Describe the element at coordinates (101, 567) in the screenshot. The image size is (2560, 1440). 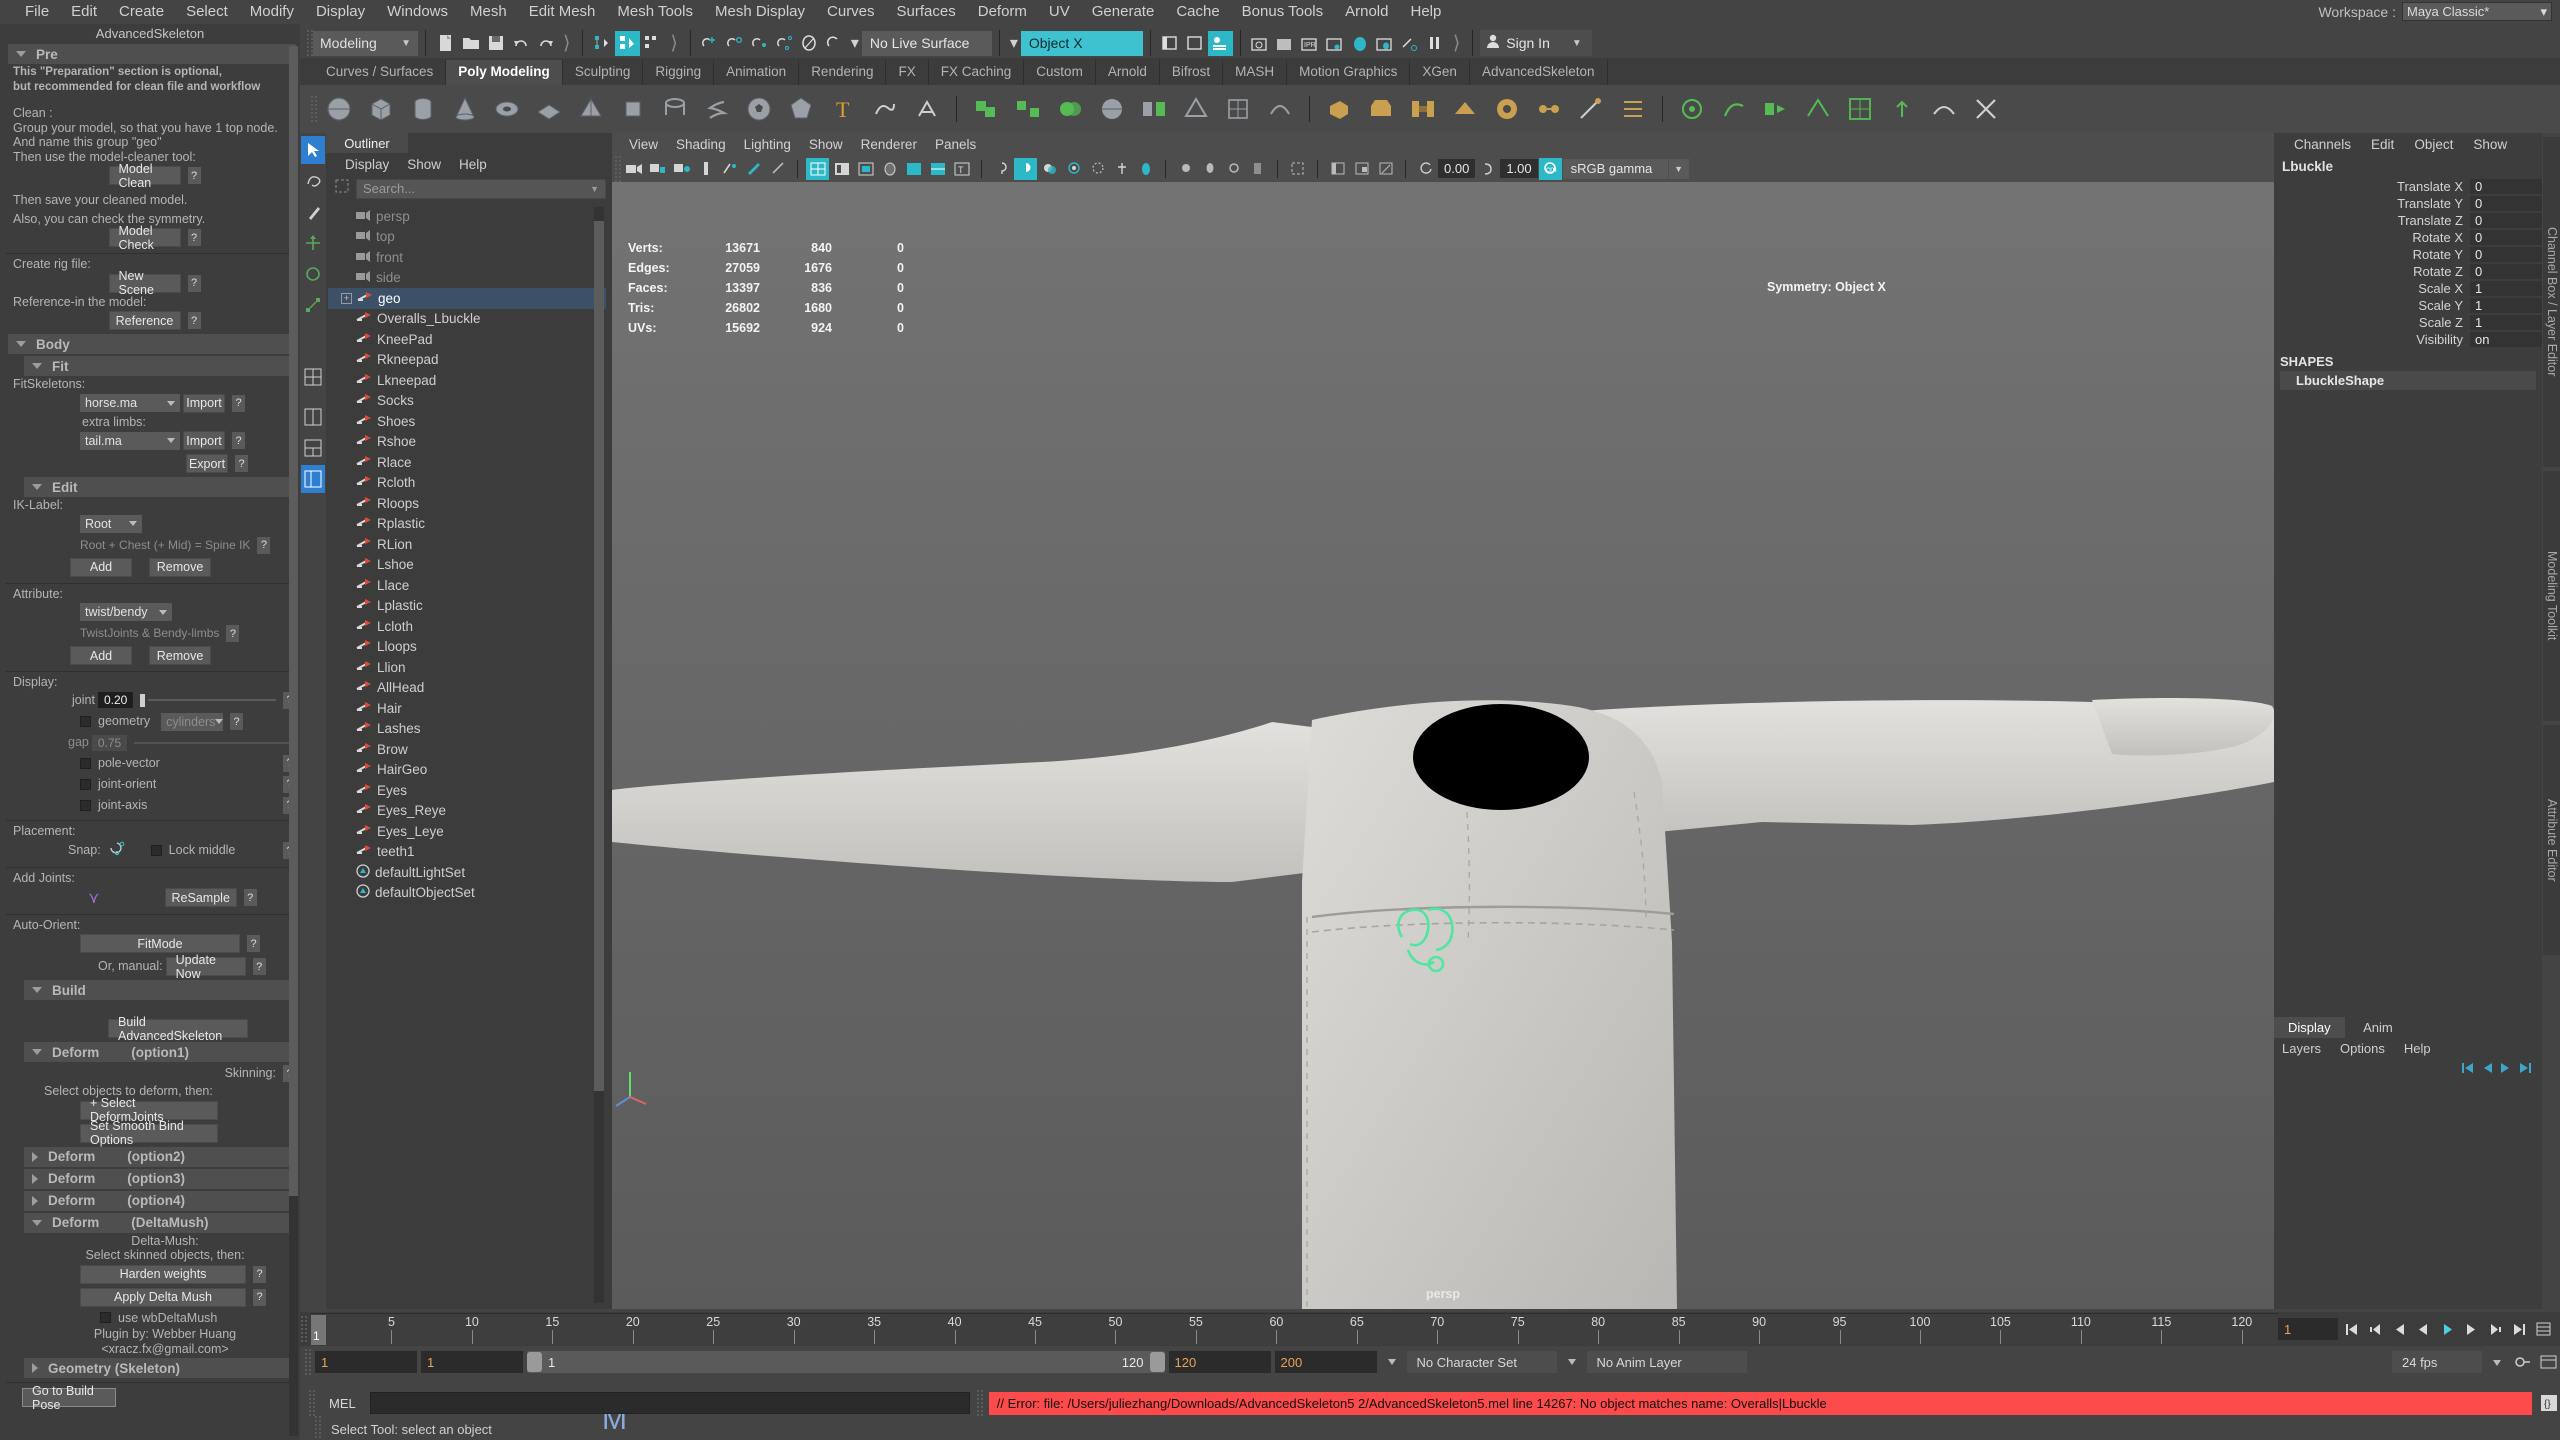
I see `iklabel-add-button: Add` at that location.